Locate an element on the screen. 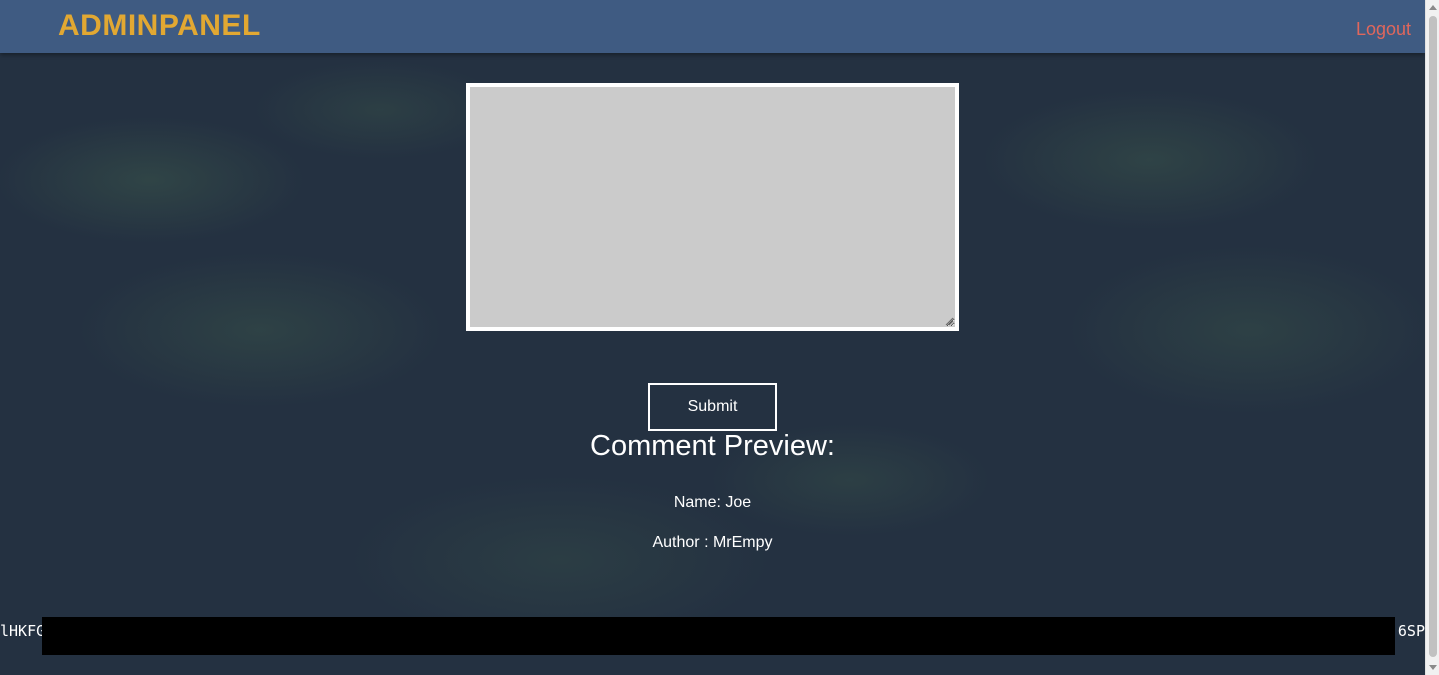  logout-link: Logout is located at coordinates (1383, 29).